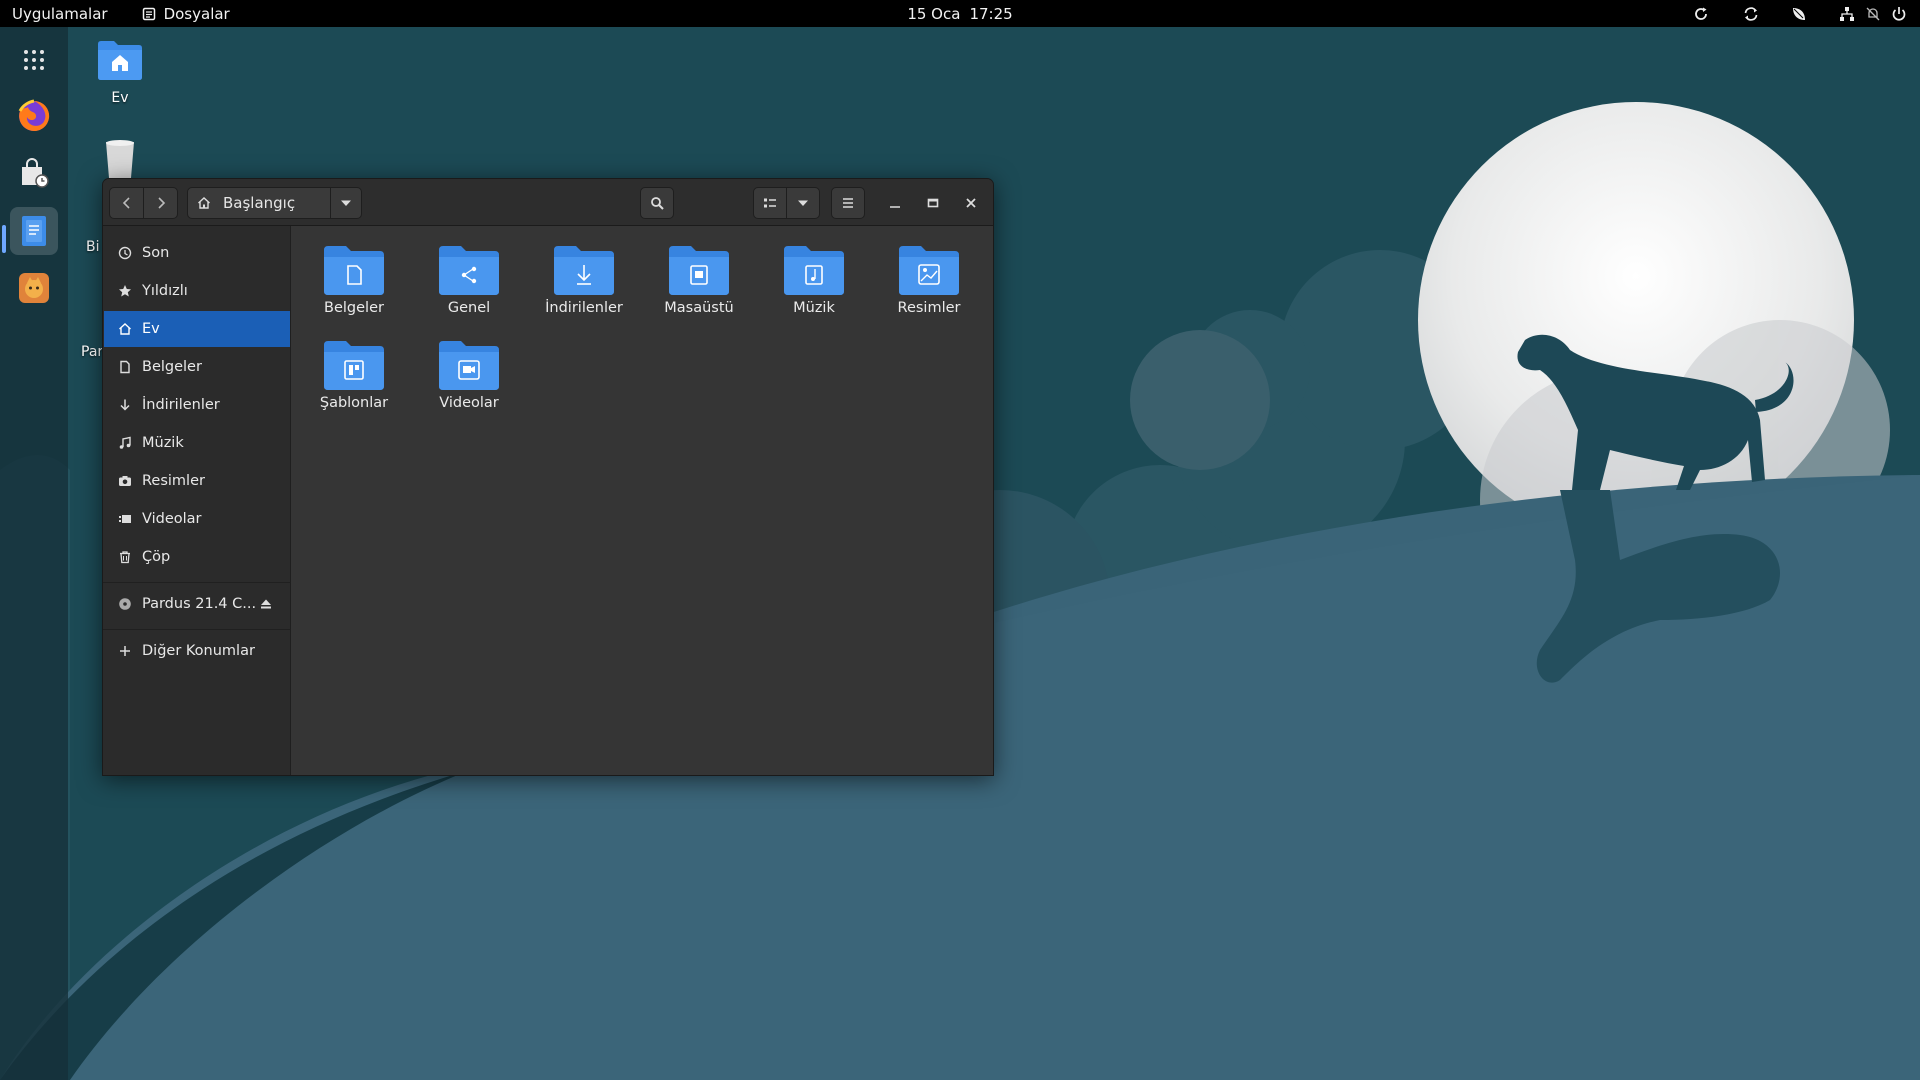 The height and width of the screenshot is (1080, 1920). I want to click on sidebar-item-videos: Videolar, so click(197, 519).